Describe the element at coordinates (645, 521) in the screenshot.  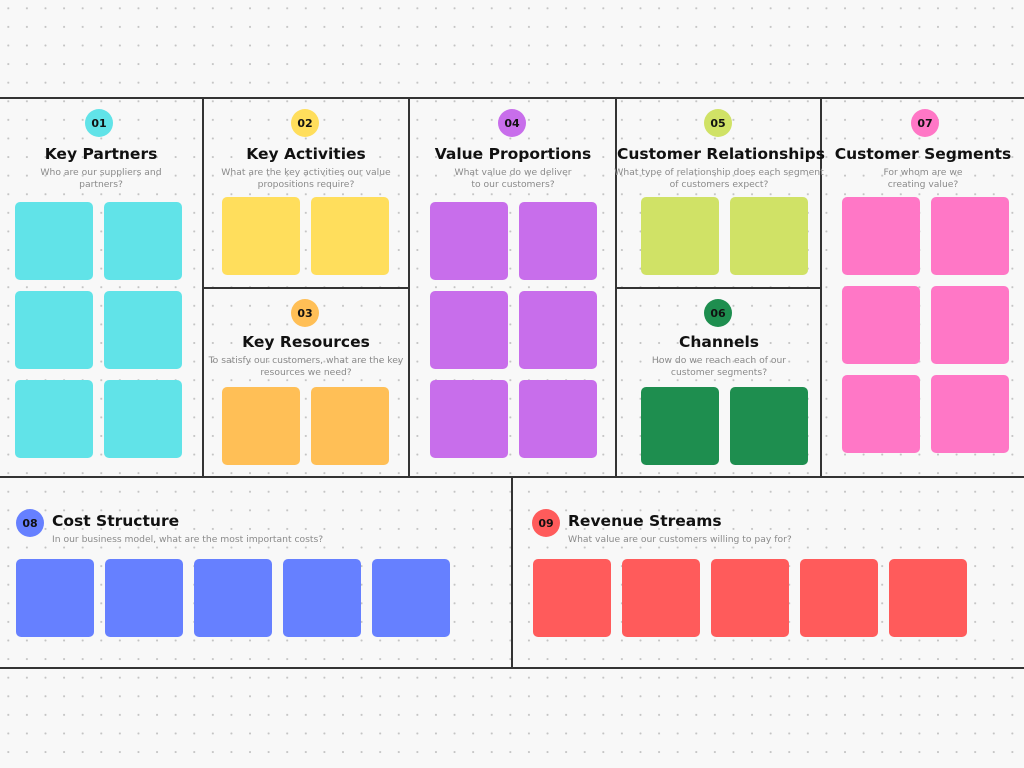
I see `block-title: Revenue Streams` at that location.